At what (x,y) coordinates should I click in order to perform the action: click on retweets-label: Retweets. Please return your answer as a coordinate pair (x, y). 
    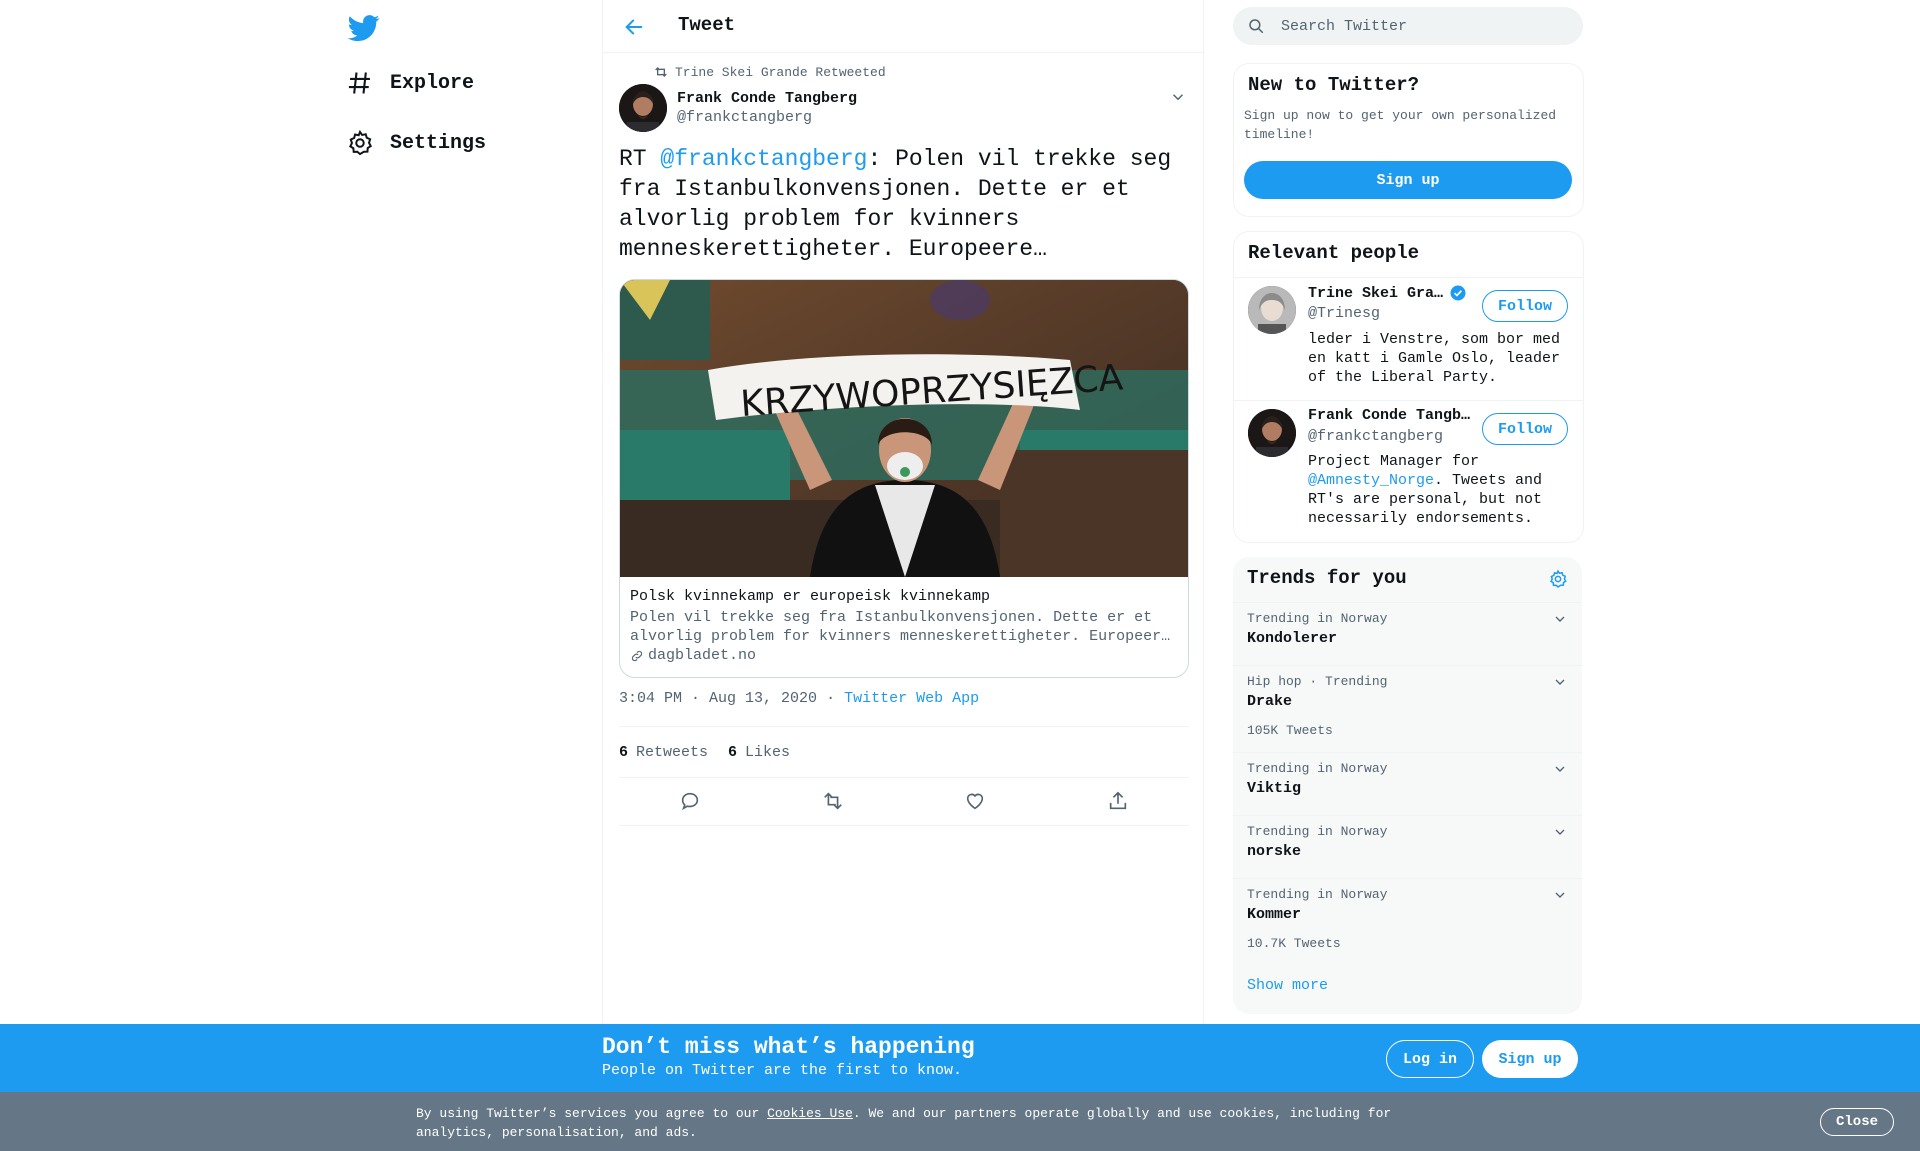
    Looking at the image, I should click on (672, 752).